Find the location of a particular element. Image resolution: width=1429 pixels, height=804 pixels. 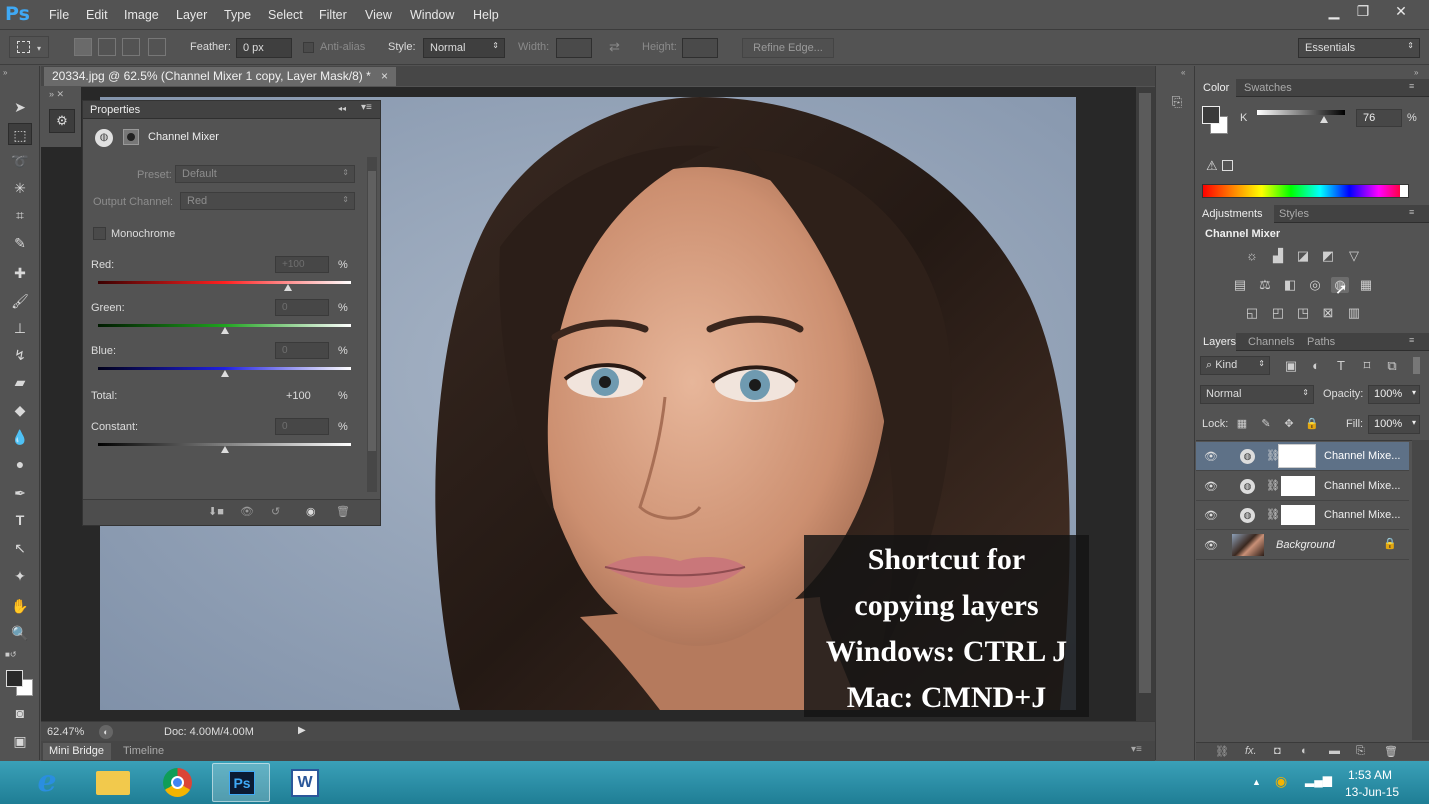

collapse-icon: « is located at coordinates (1183, 72).